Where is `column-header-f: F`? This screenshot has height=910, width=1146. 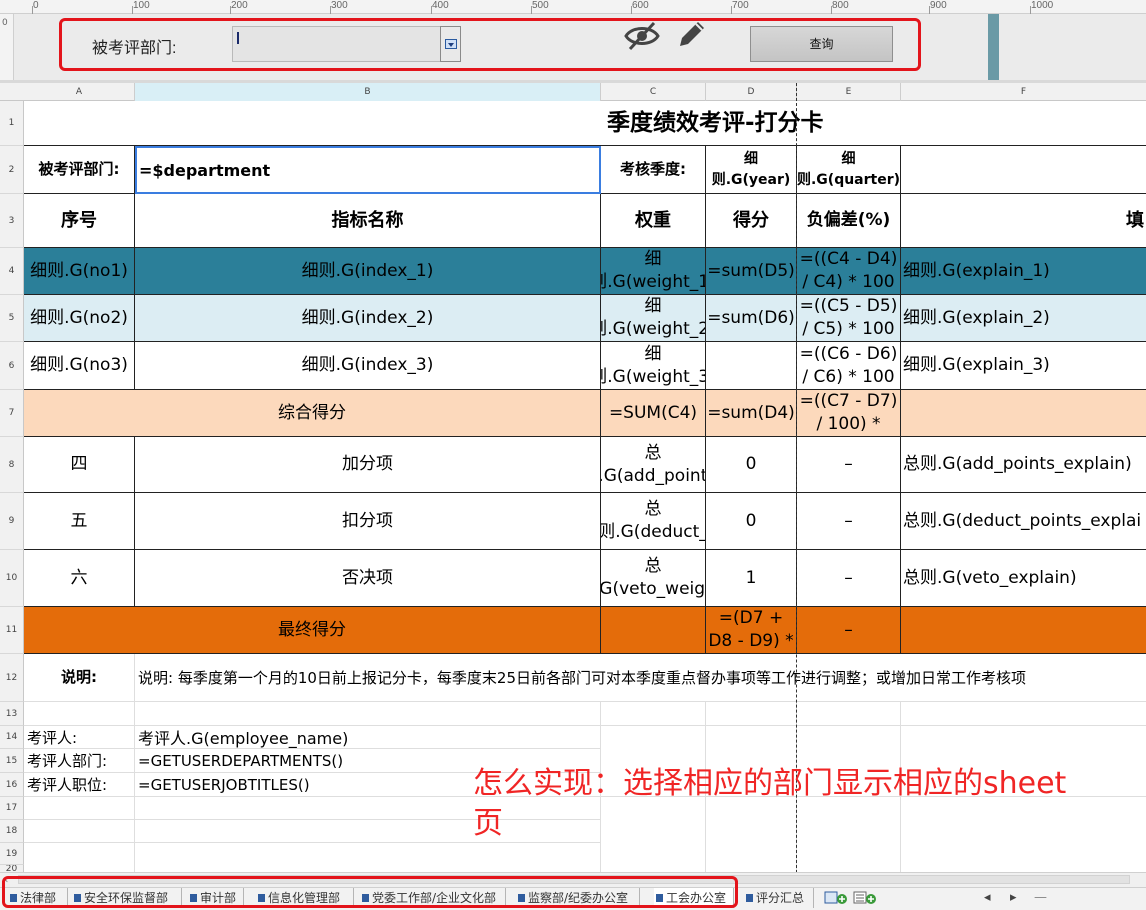
column-header-f: F is located at coordinates (1023, 92).